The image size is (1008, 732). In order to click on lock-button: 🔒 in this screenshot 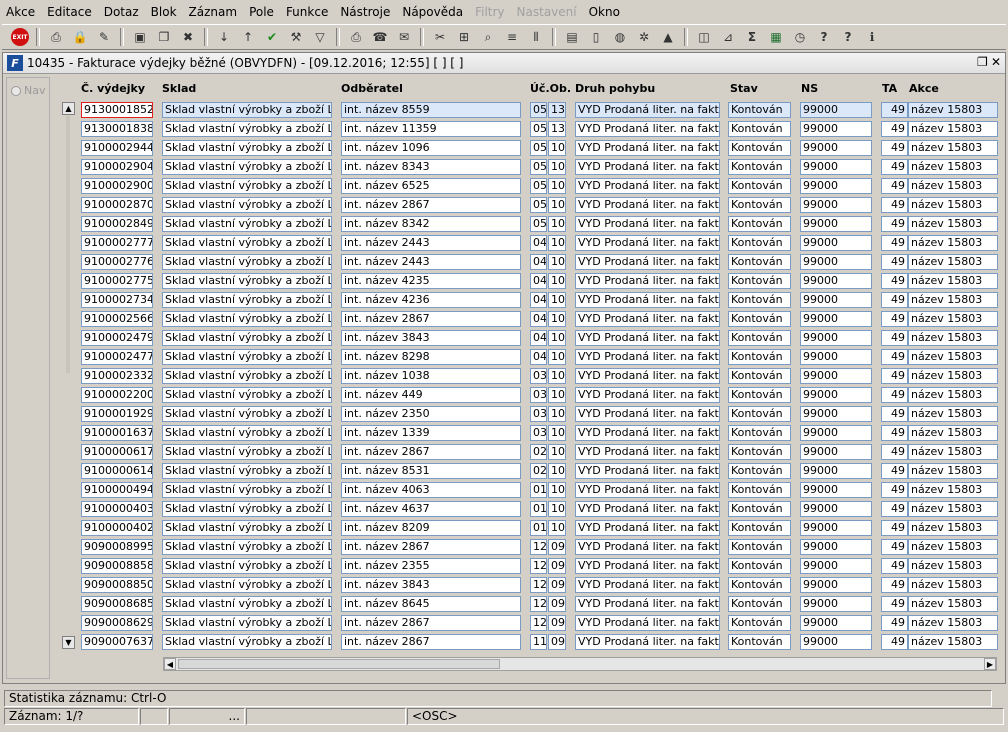, I will do `click(80, 37)`.